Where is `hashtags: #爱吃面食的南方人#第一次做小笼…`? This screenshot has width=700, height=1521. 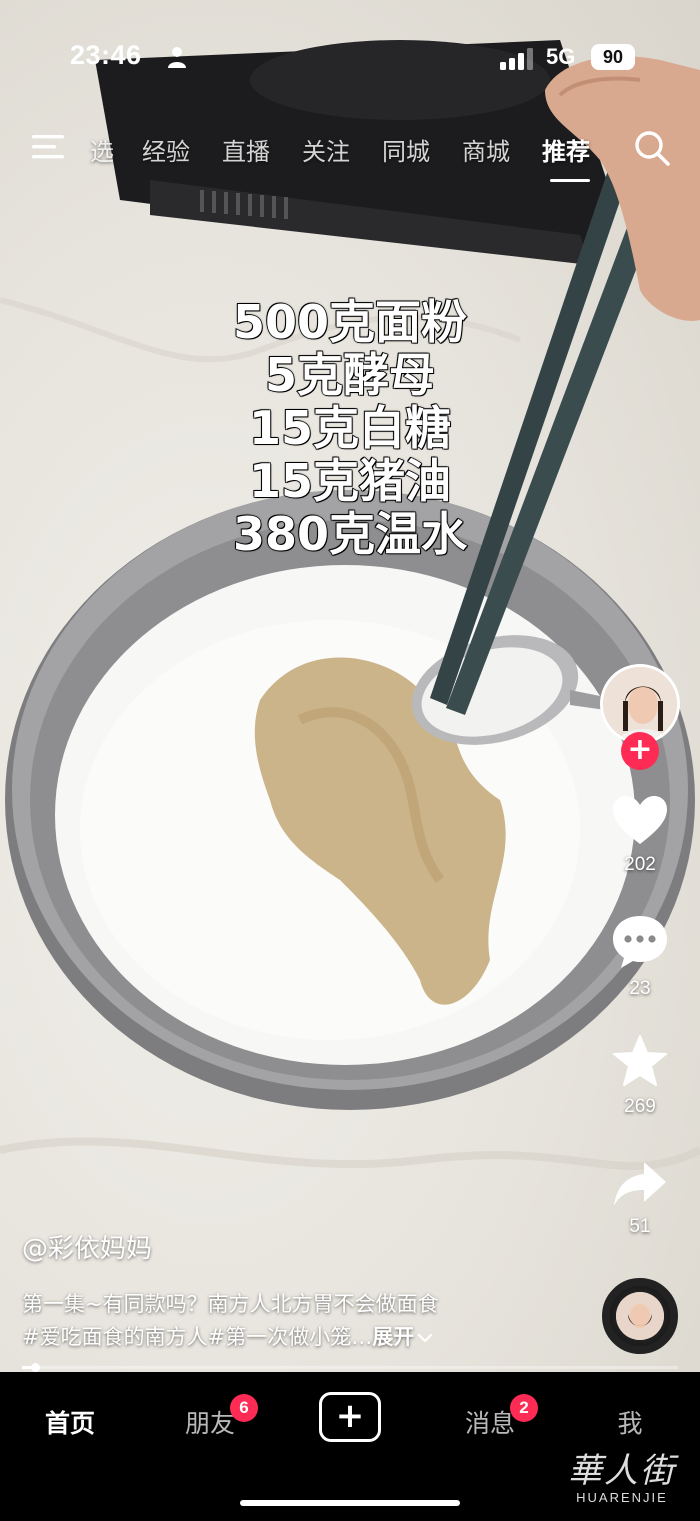
hashtags: #爱吃面食的南方人#第一次做小笼… is located at coordinates (197, 1337).